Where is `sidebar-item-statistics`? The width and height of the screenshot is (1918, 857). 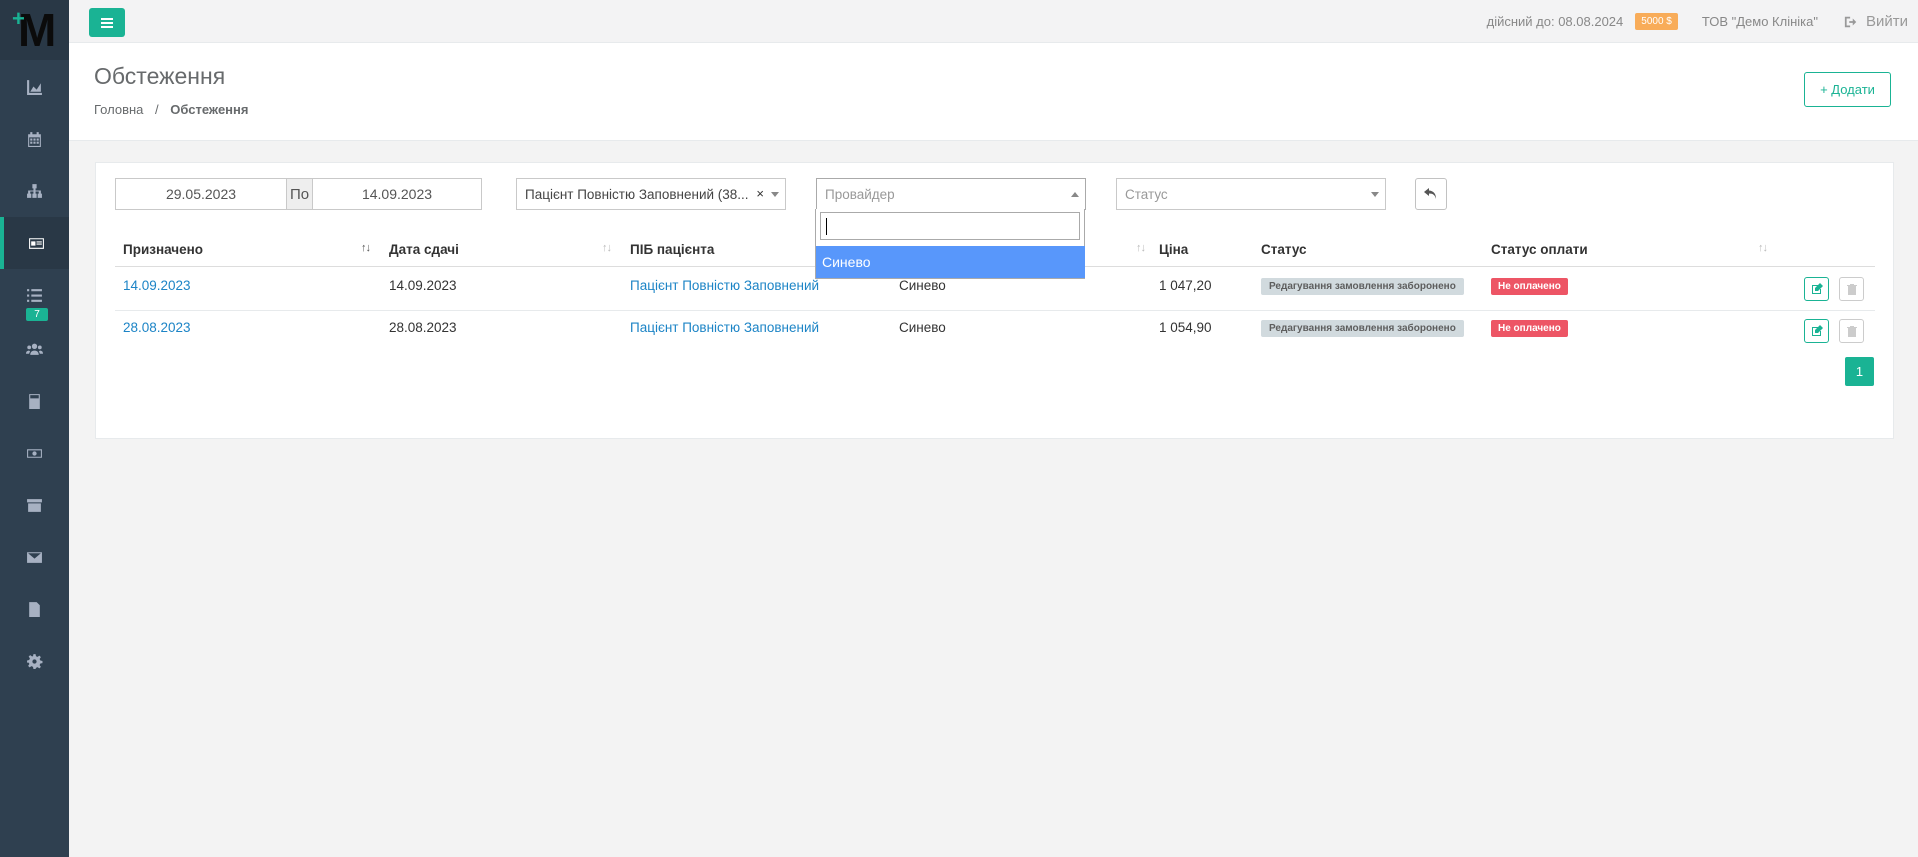 sidebar-item-statistics is located at coordinates (34, 87).